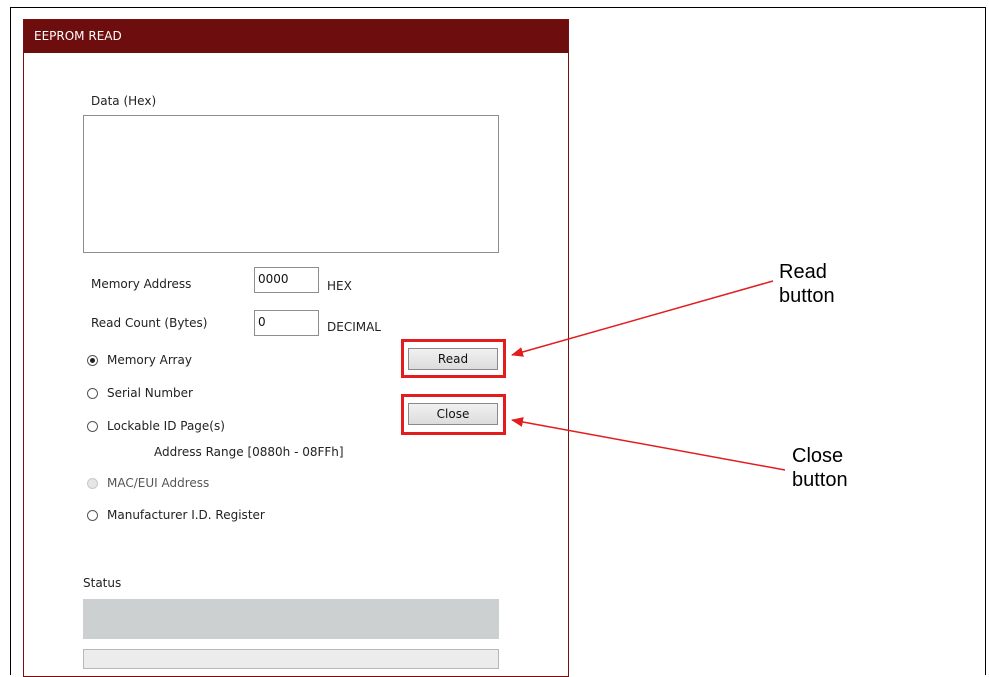  I want to click on close-callout-arrow, so click(648, 444).